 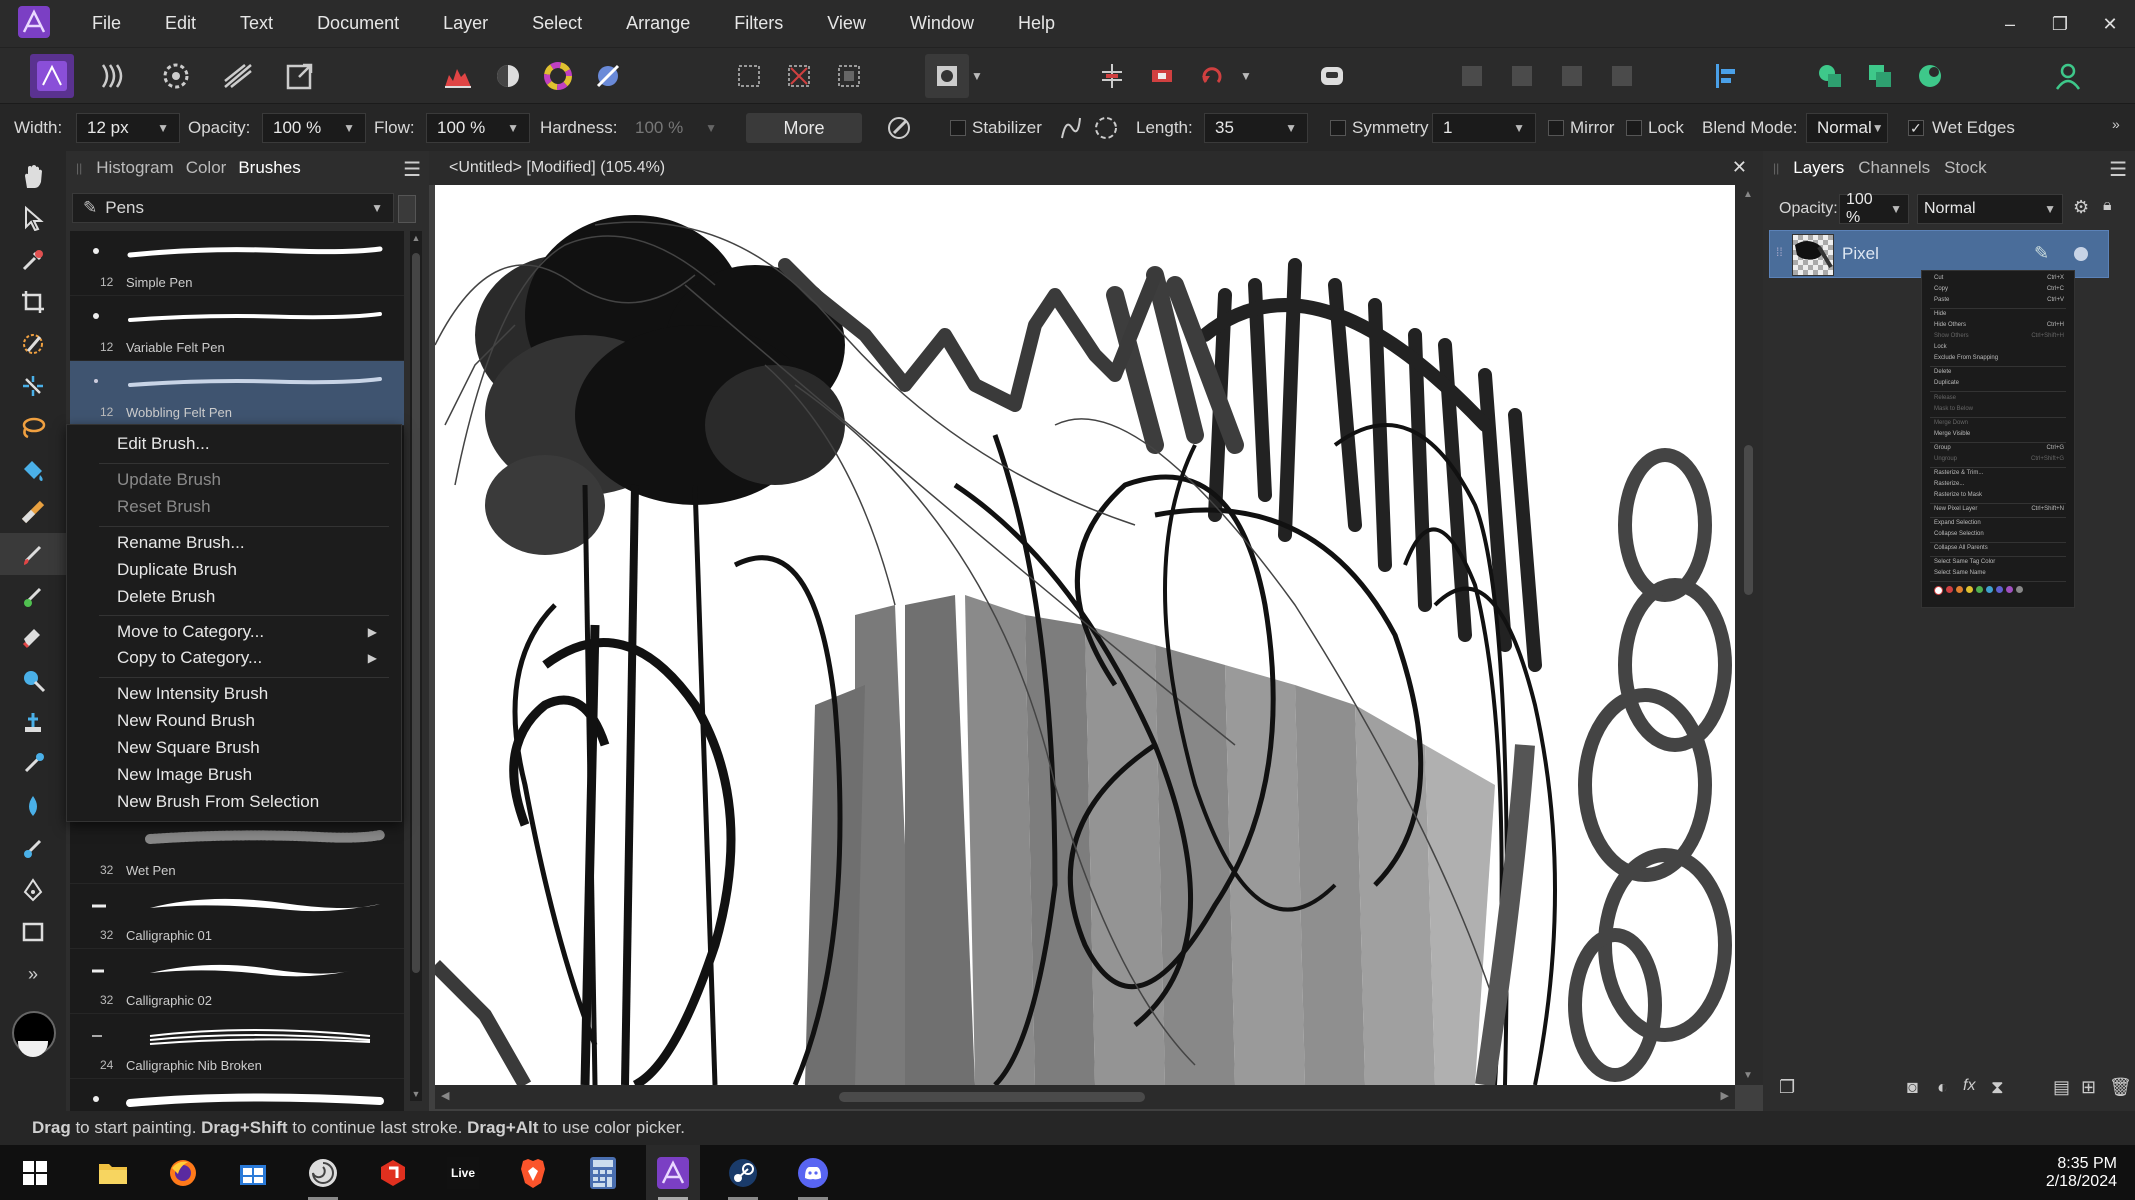 I want to click on discord-icon, so click(x=813, y=1172).